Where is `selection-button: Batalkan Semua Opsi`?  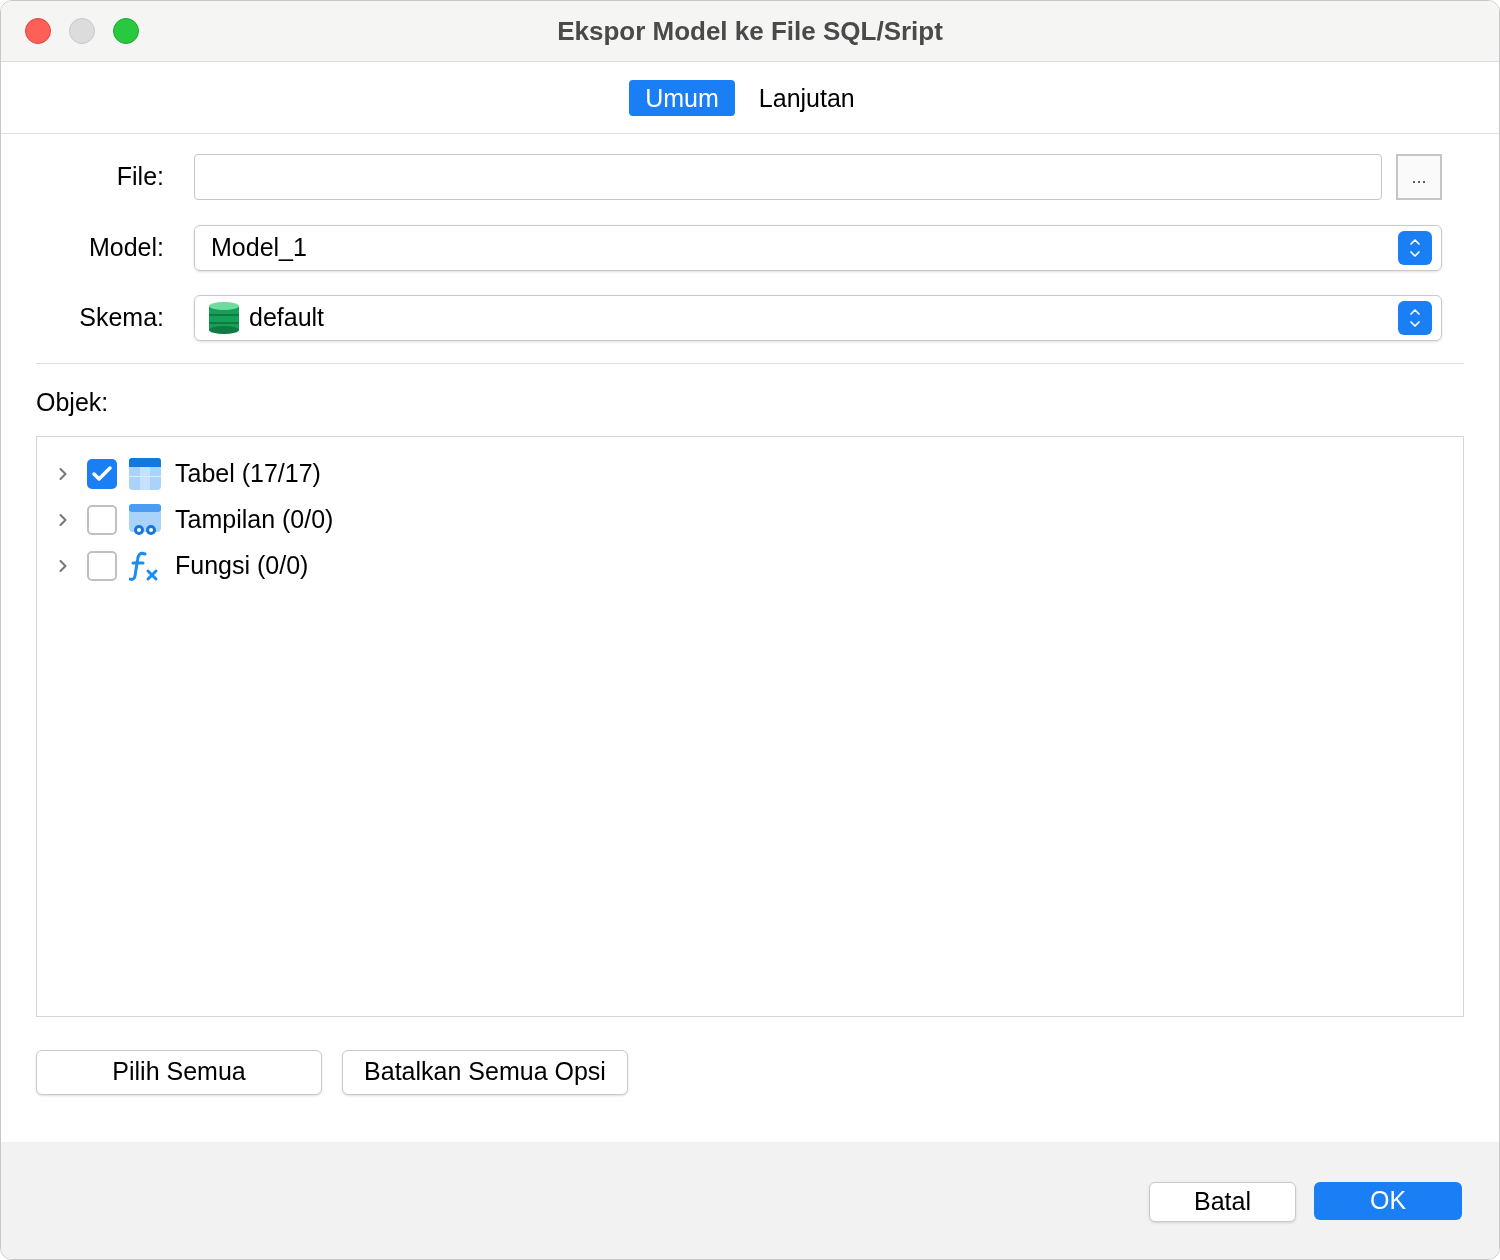
selection-button: Batalkan Semua Opsi is located at coordinates (485, 1072).